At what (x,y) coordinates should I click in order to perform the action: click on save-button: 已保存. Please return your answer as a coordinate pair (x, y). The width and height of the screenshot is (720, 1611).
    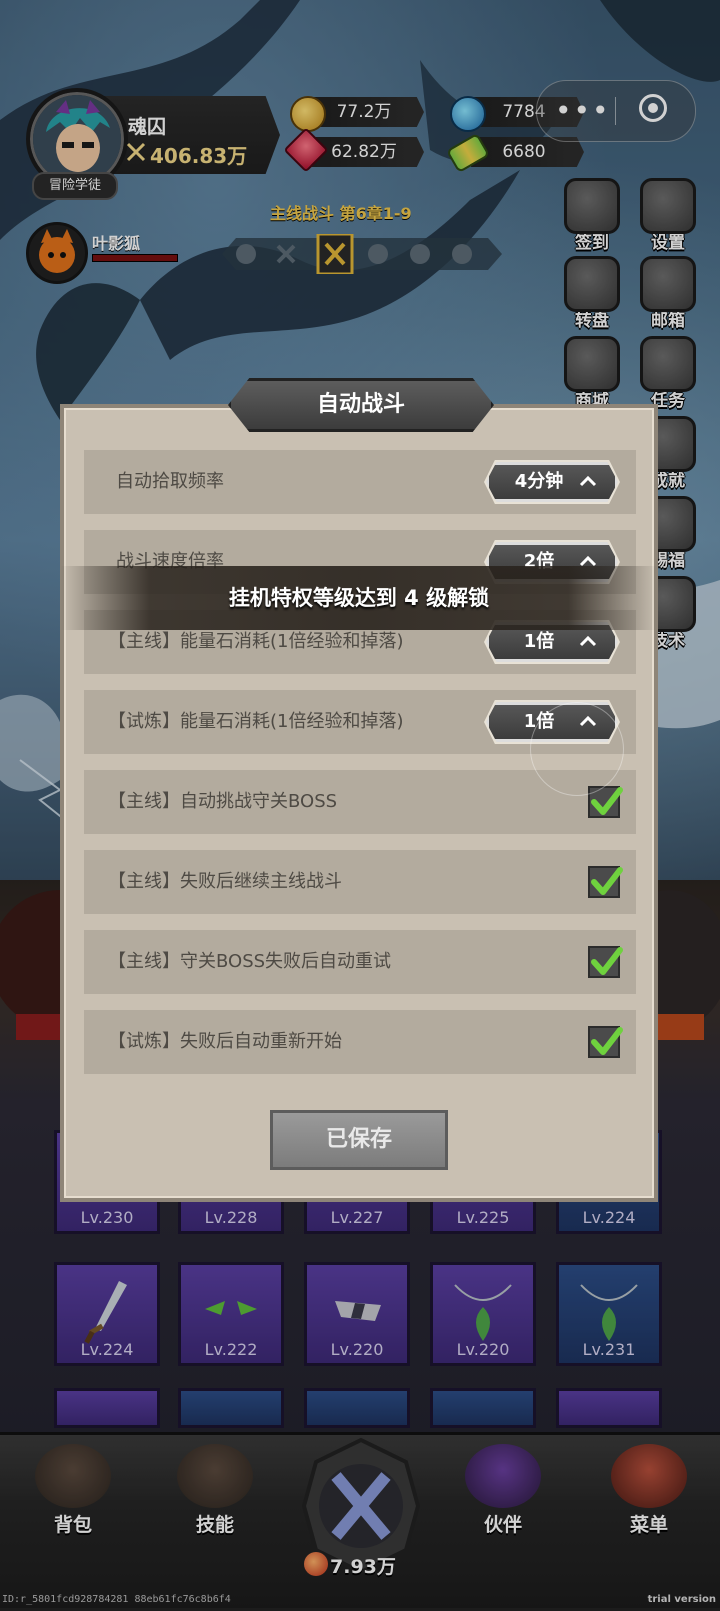
    Looking at the image, I should click on (359, 1140).